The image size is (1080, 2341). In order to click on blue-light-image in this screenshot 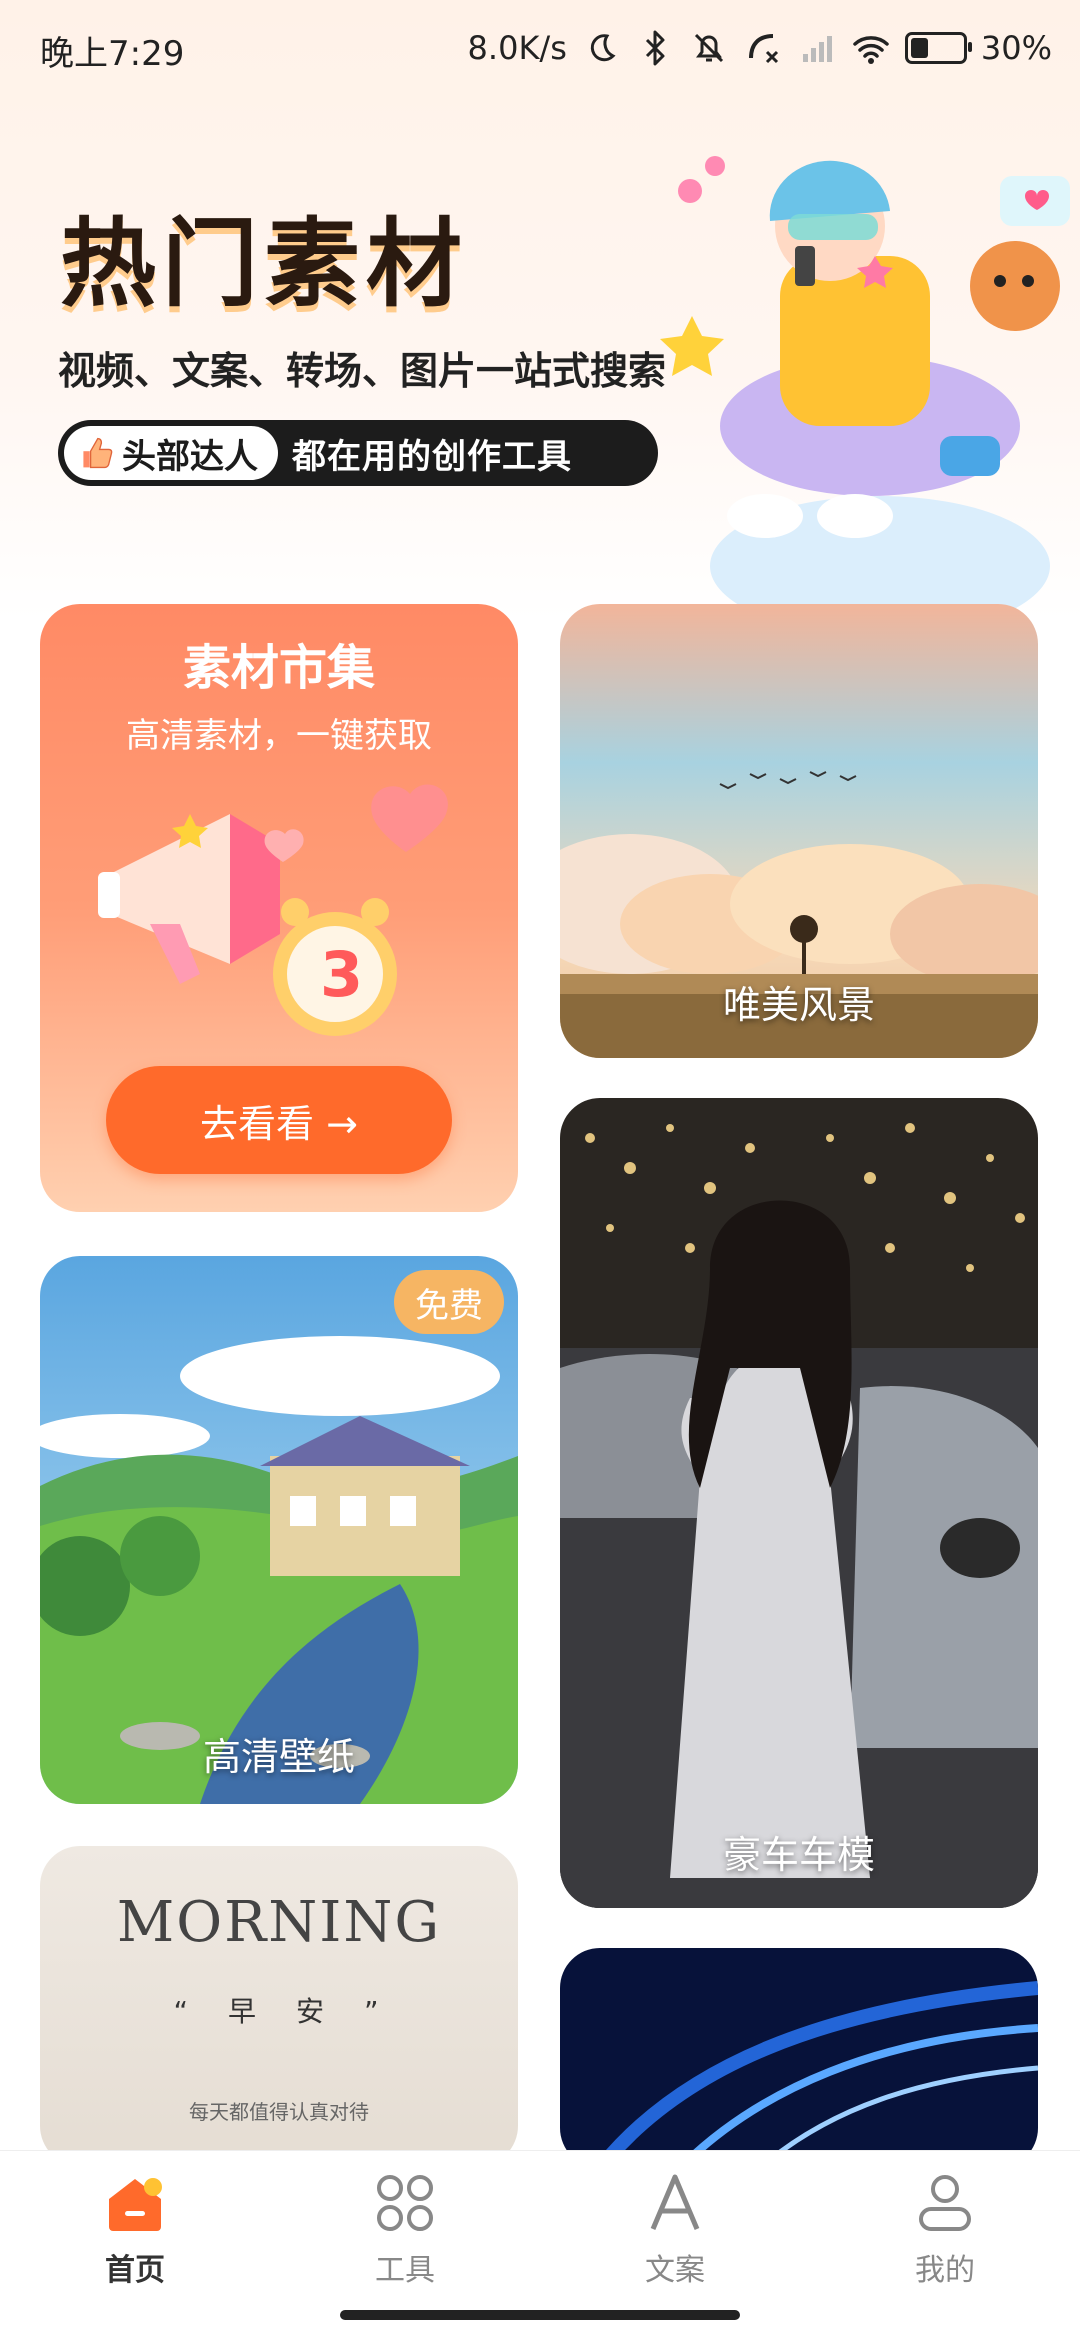, I will do `click(799, 2058)`.